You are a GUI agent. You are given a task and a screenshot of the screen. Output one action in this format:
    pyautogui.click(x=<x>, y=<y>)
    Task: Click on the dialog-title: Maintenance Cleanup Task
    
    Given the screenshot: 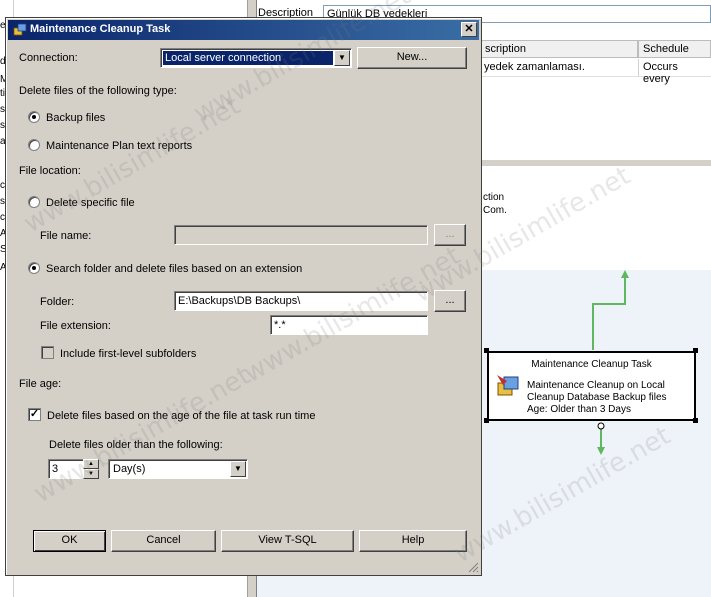 What is the action you would take?
    pyautogui.click(x=100, y=29)
    